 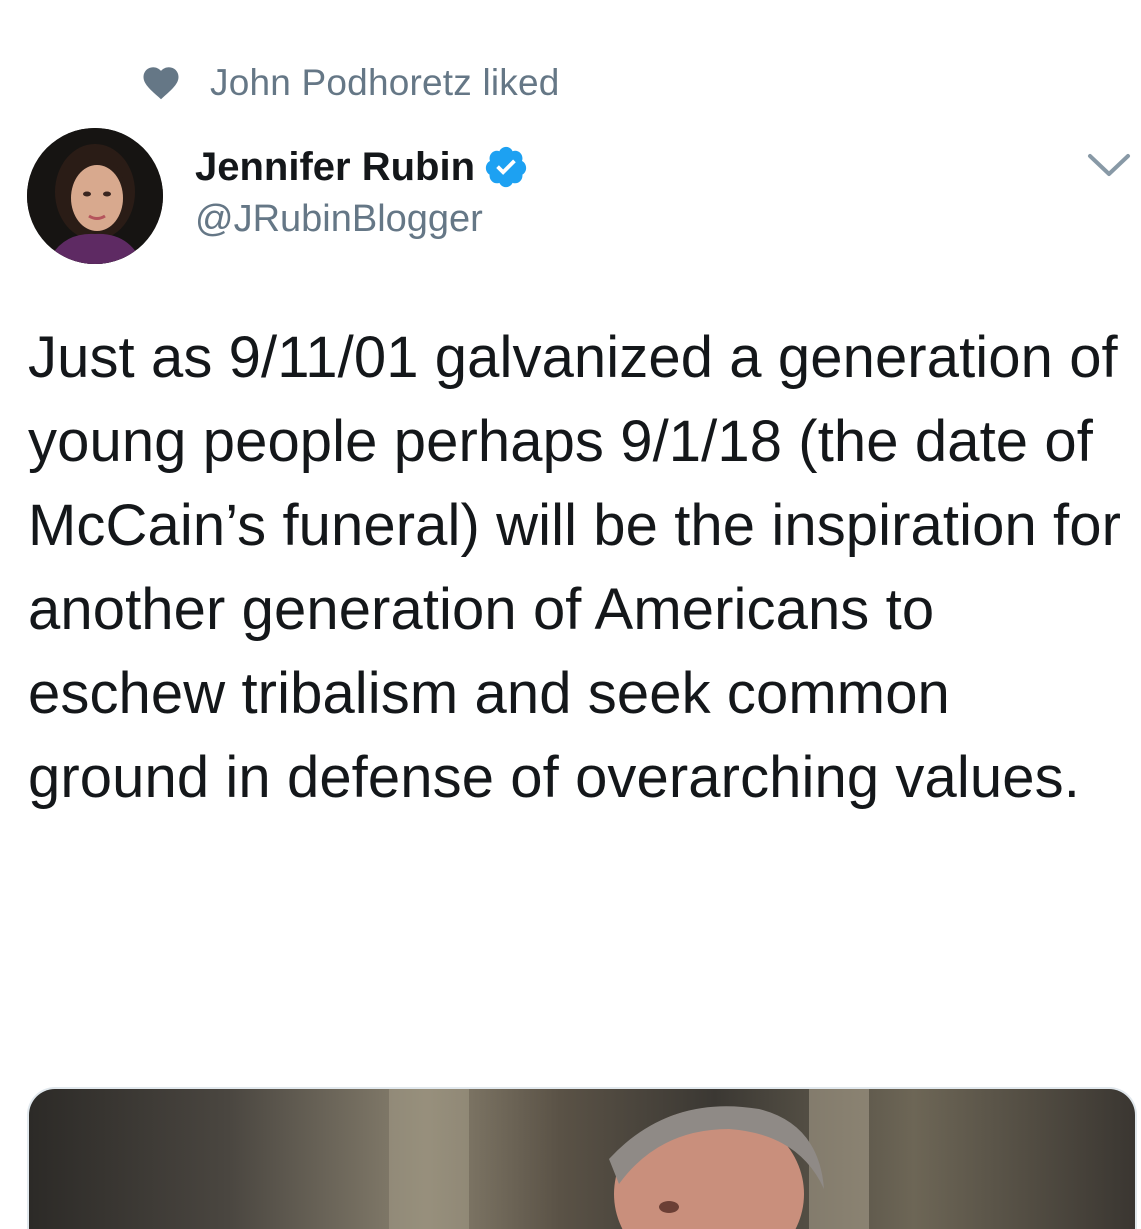 I want to click on verified-badge-icon, so click(x=506, y=167).